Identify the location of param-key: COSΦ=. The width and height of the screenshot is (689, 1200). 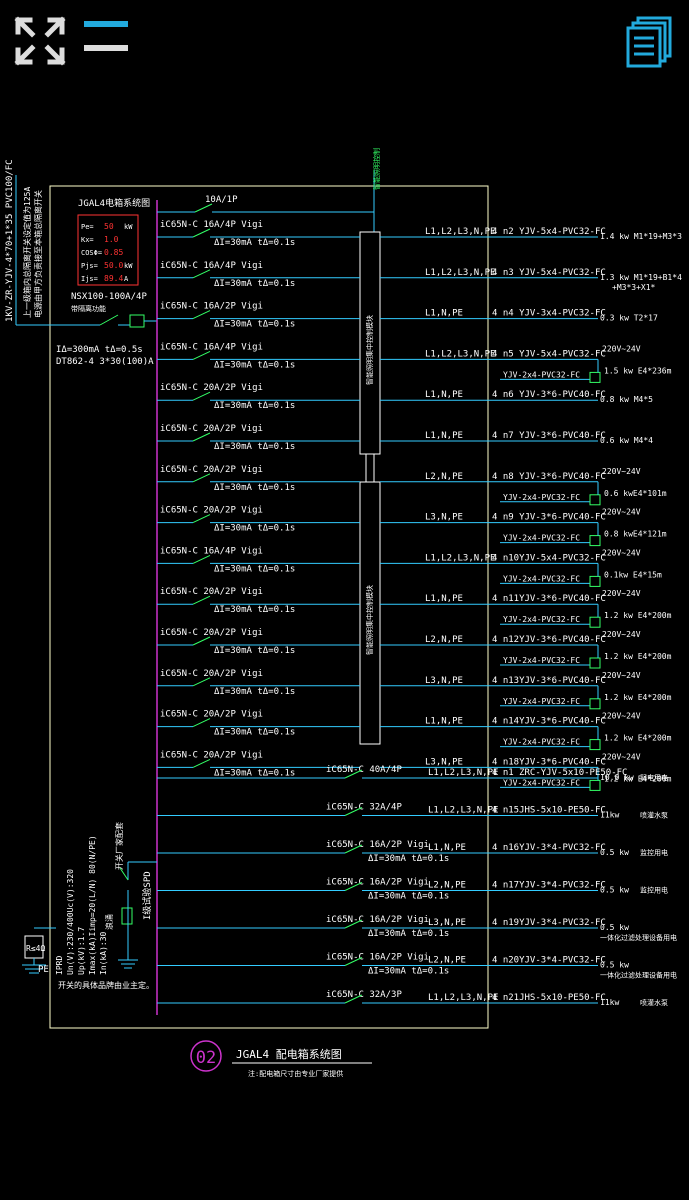
(91, 253).